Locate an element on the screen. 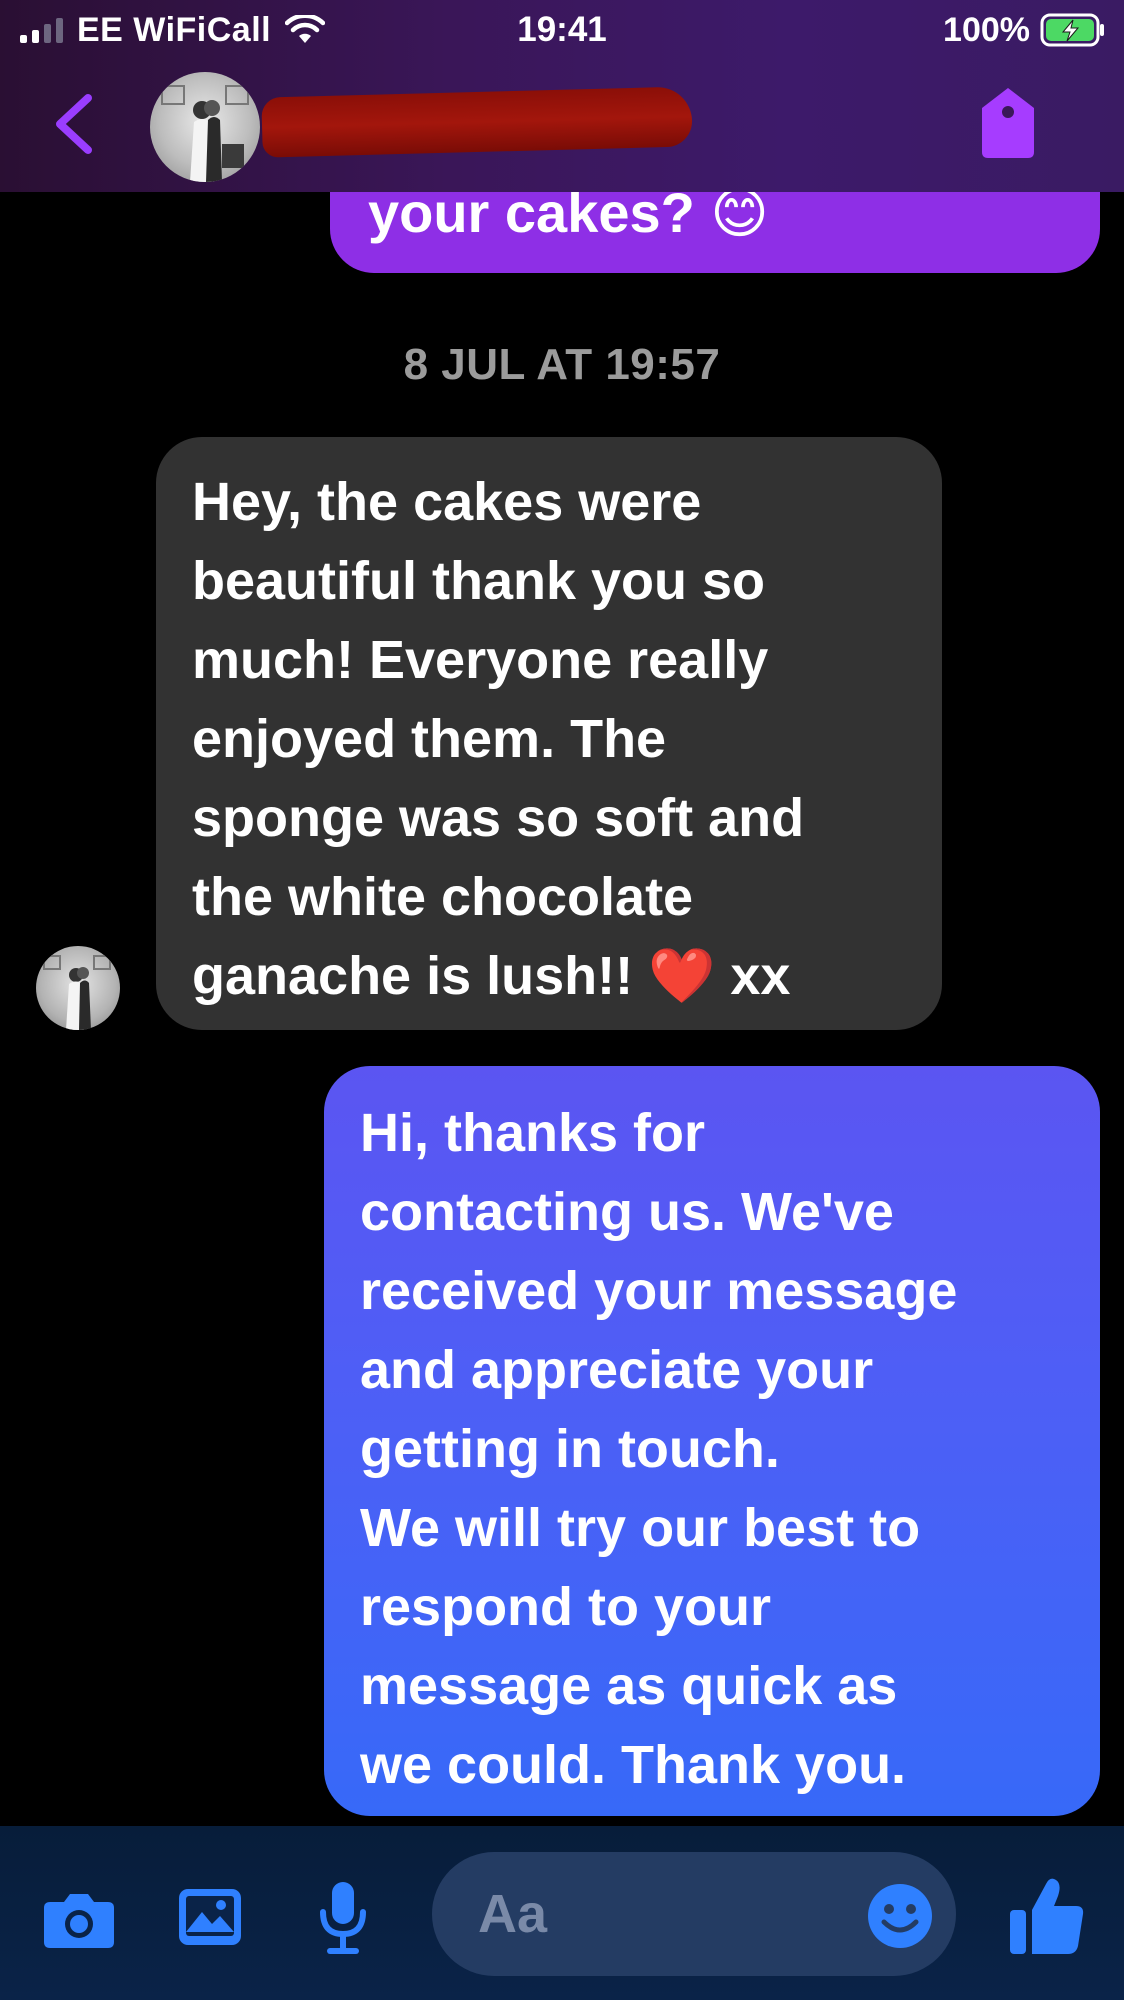 The width and height of the screenshot is (1124, 2000). battery-percentage: 100% is located at coordinates (986, 29).